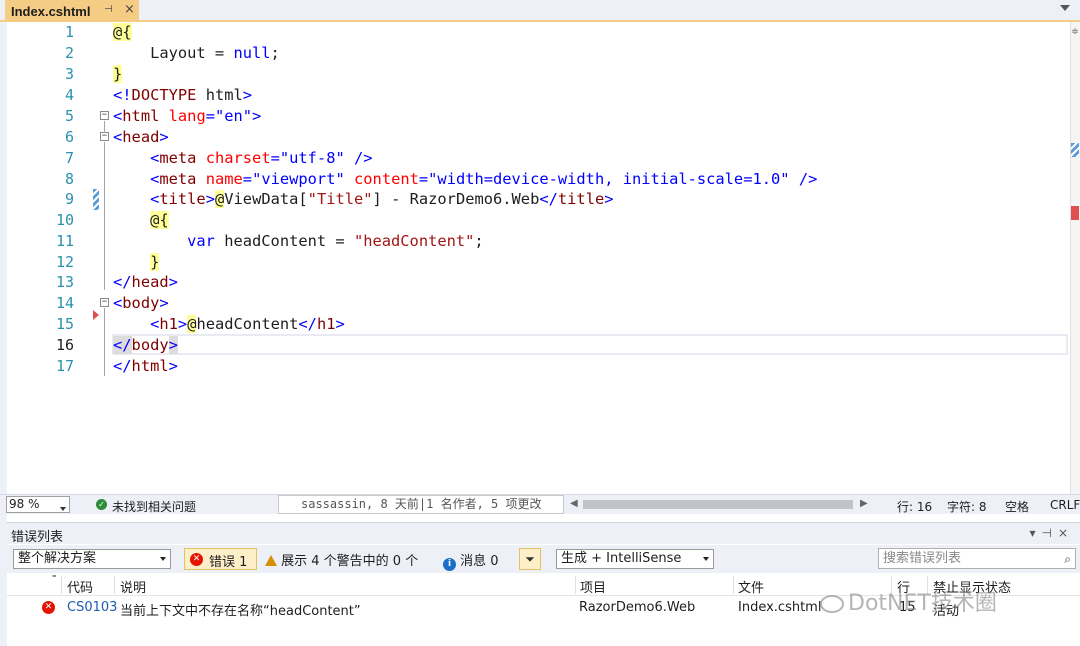  I want to click on line-number: 15, so click(64, 324).